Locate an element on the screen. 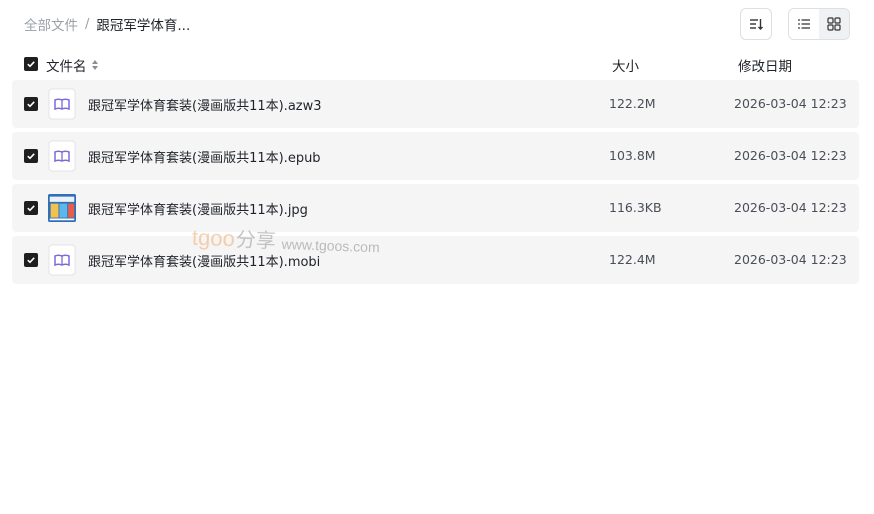 This screenshot has width=874, height=514. sort-button is located at coordinates (756, 24).